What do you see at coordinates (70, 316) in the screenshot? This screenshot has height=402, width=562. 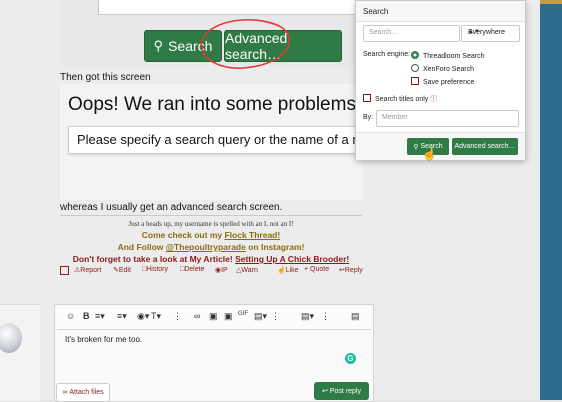 I see `smilie-icon: ☺` at bounding box center [70, 316].